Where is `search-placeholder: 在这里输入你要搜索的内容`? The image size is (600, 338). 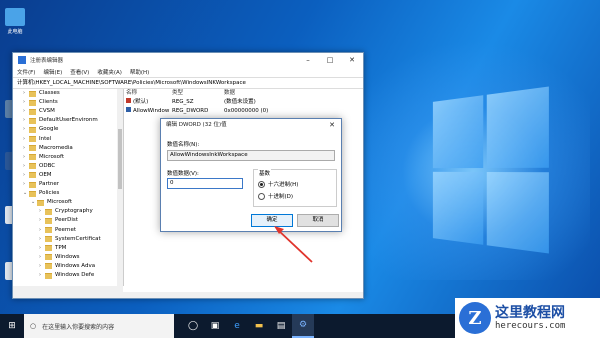
search-placeholder: 在这里输入你要搜索的内容 is located at coordinates (78, 327).